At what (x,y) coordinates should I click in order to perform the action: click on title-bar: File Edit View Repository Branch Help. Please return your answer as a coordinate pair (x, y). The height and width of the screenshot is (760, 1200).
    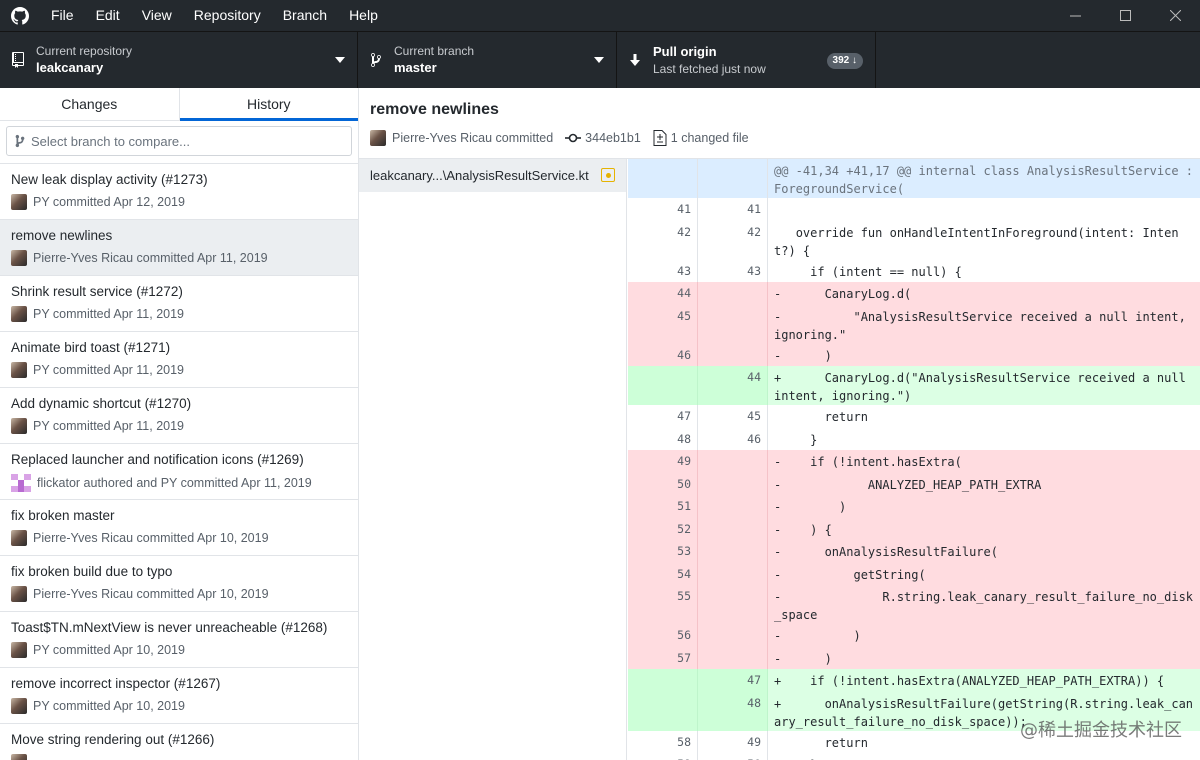
    Looking at the image, I should click on (600, 15).